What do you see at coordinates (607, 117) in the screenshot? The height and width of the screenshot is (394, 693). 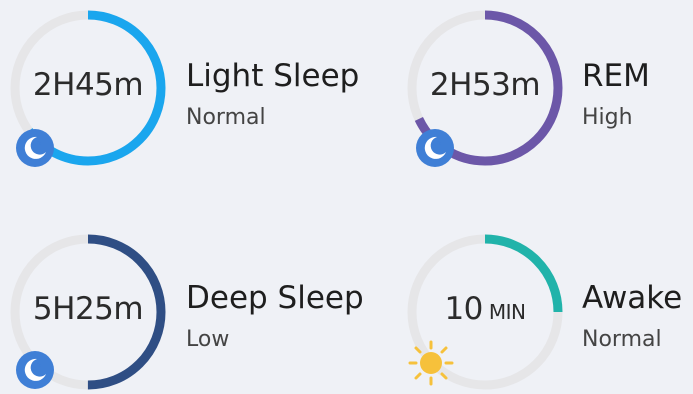 I see `rem-status: High` at bounding box center [607, 117].